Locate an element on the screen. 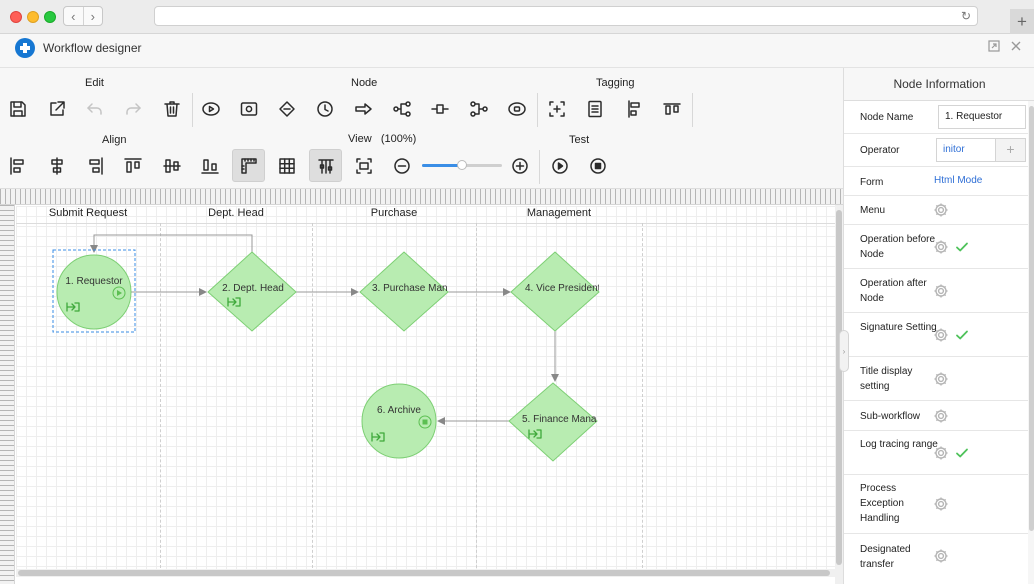  zoom-in-button is located at coordinates (520, 166).